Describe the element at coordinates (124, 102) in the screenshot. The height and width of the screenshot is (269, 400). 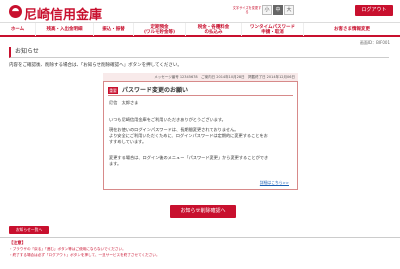
I see `message-addressee: 尼信 太郎さま` at that location.